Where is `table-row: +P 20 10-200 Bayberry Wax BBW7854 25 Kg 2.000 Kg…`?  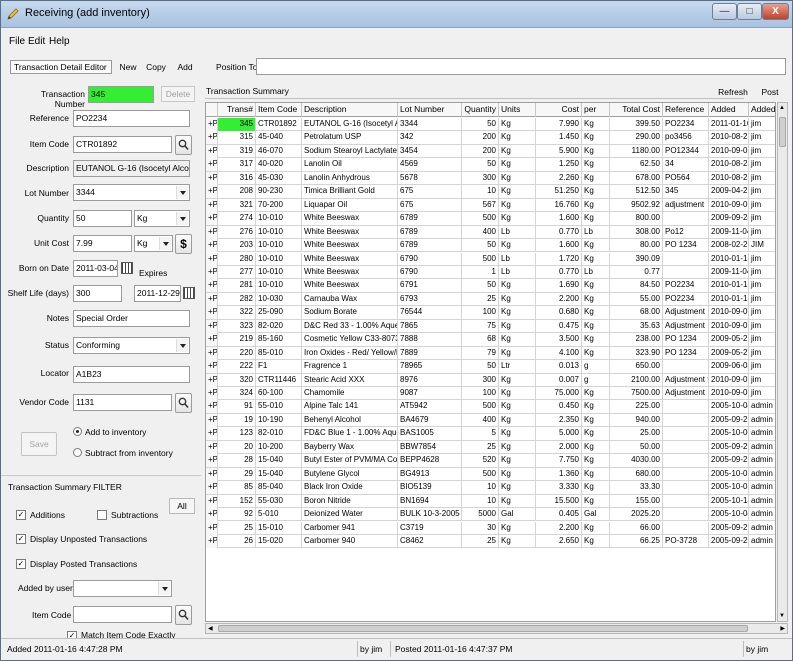 table-row: +P 20 10-200 Bayberry Wax BBW7854 25 Kg 2.000 Kg… is located at coordinates (490, 447).